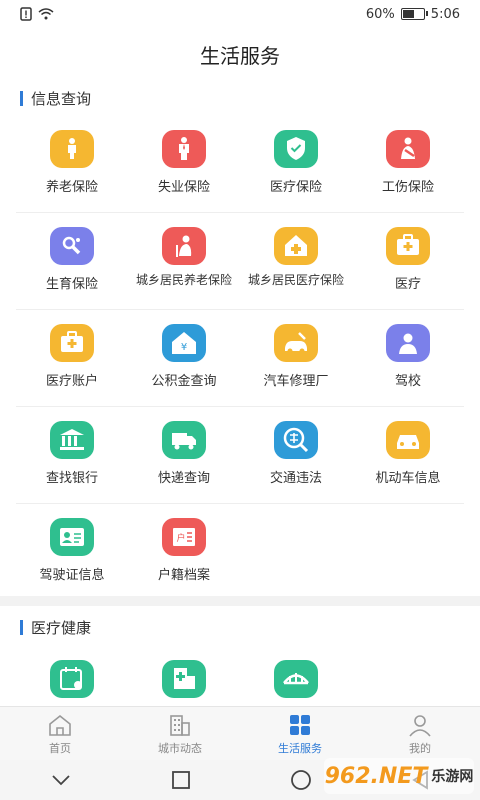 The height and width of the screenshot is (800, 480). I want to click on car-icon, so click(408, 440).